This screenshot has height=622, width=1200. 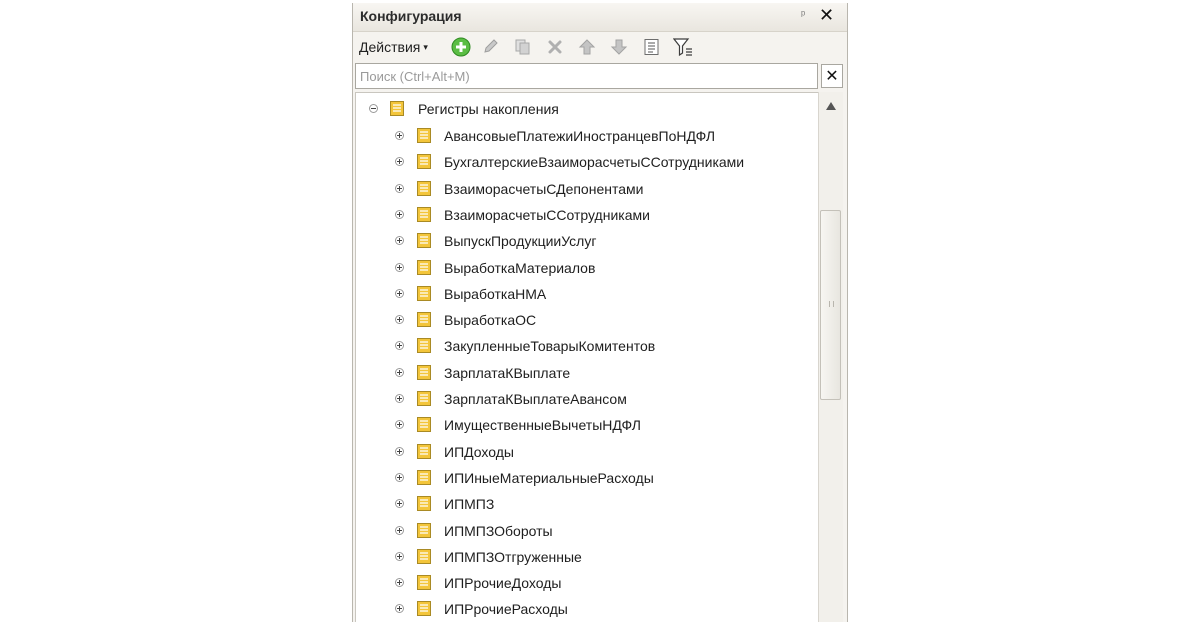 What do you see at coordinates (390, 47) in the screenshot?
I see `actions-label: Действия` at bounding box center [390, 47].